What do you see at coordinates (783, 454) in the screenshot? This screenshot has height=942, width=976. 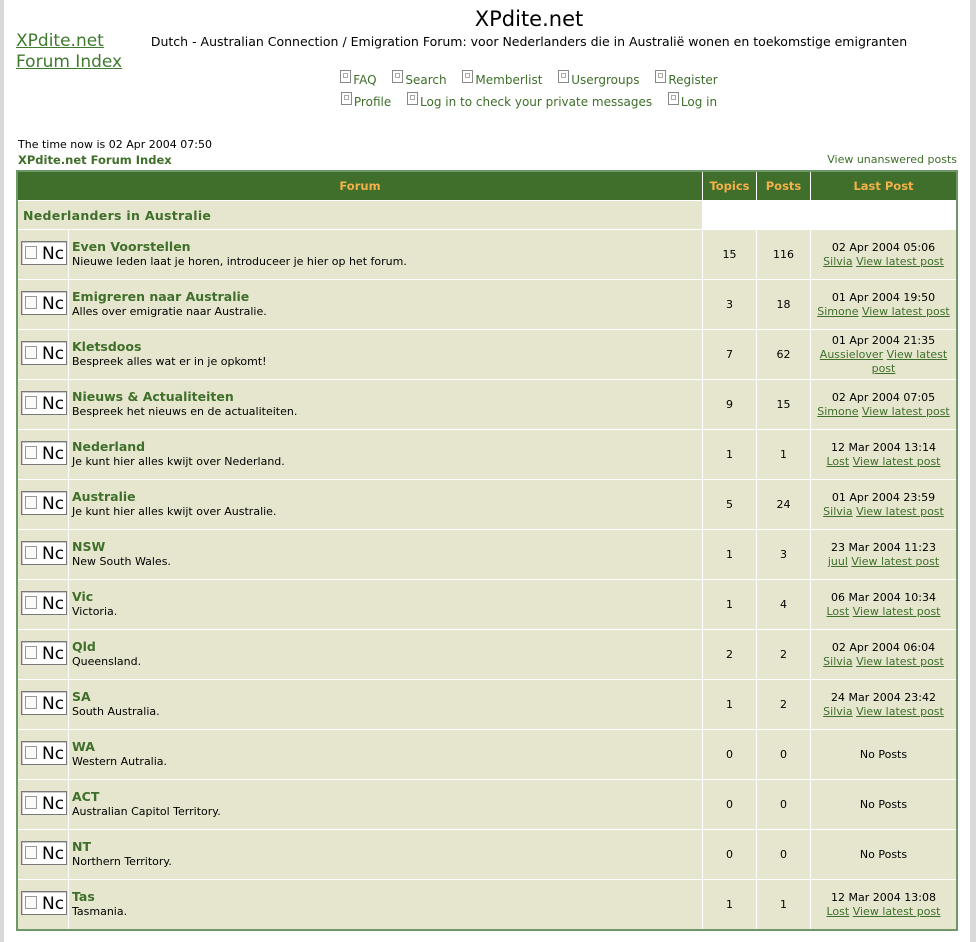 I see `posts-count: 1` at bounding box center [783, 454].